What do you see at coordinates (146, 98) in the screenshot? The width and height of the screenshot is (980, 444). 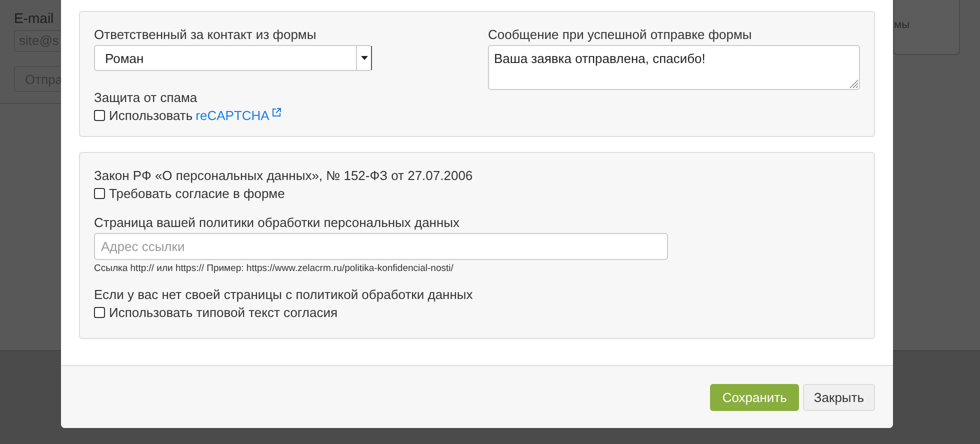 I see `field-label: Защита от спама` at bounding box center [146, 98].